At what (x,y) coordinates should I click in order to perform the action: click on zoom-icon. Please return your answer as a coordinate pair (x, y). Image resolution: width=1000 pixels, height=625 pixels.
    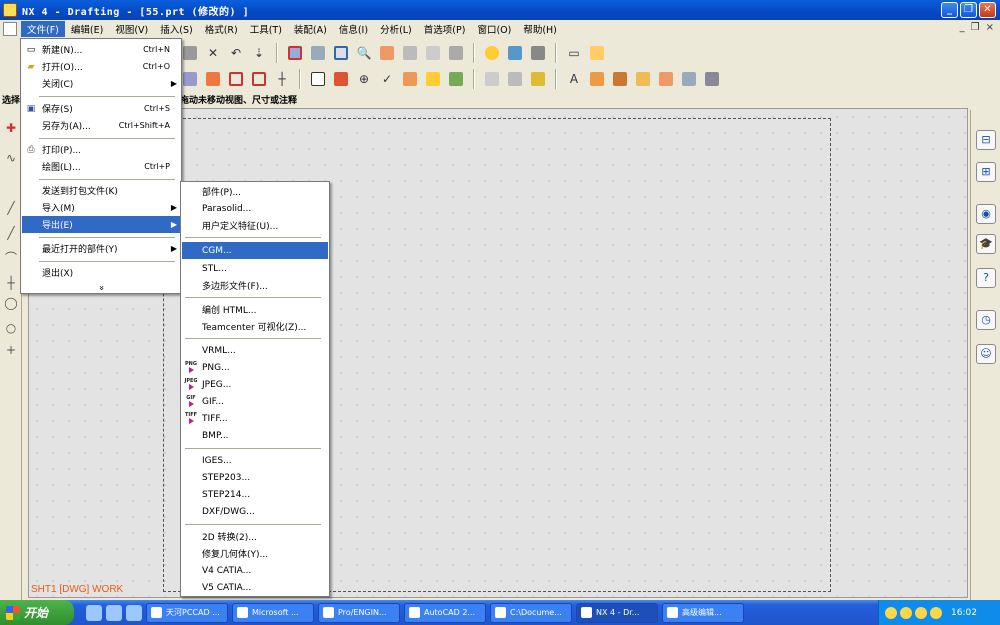
    Looking at the image, I should click on (341, 53).